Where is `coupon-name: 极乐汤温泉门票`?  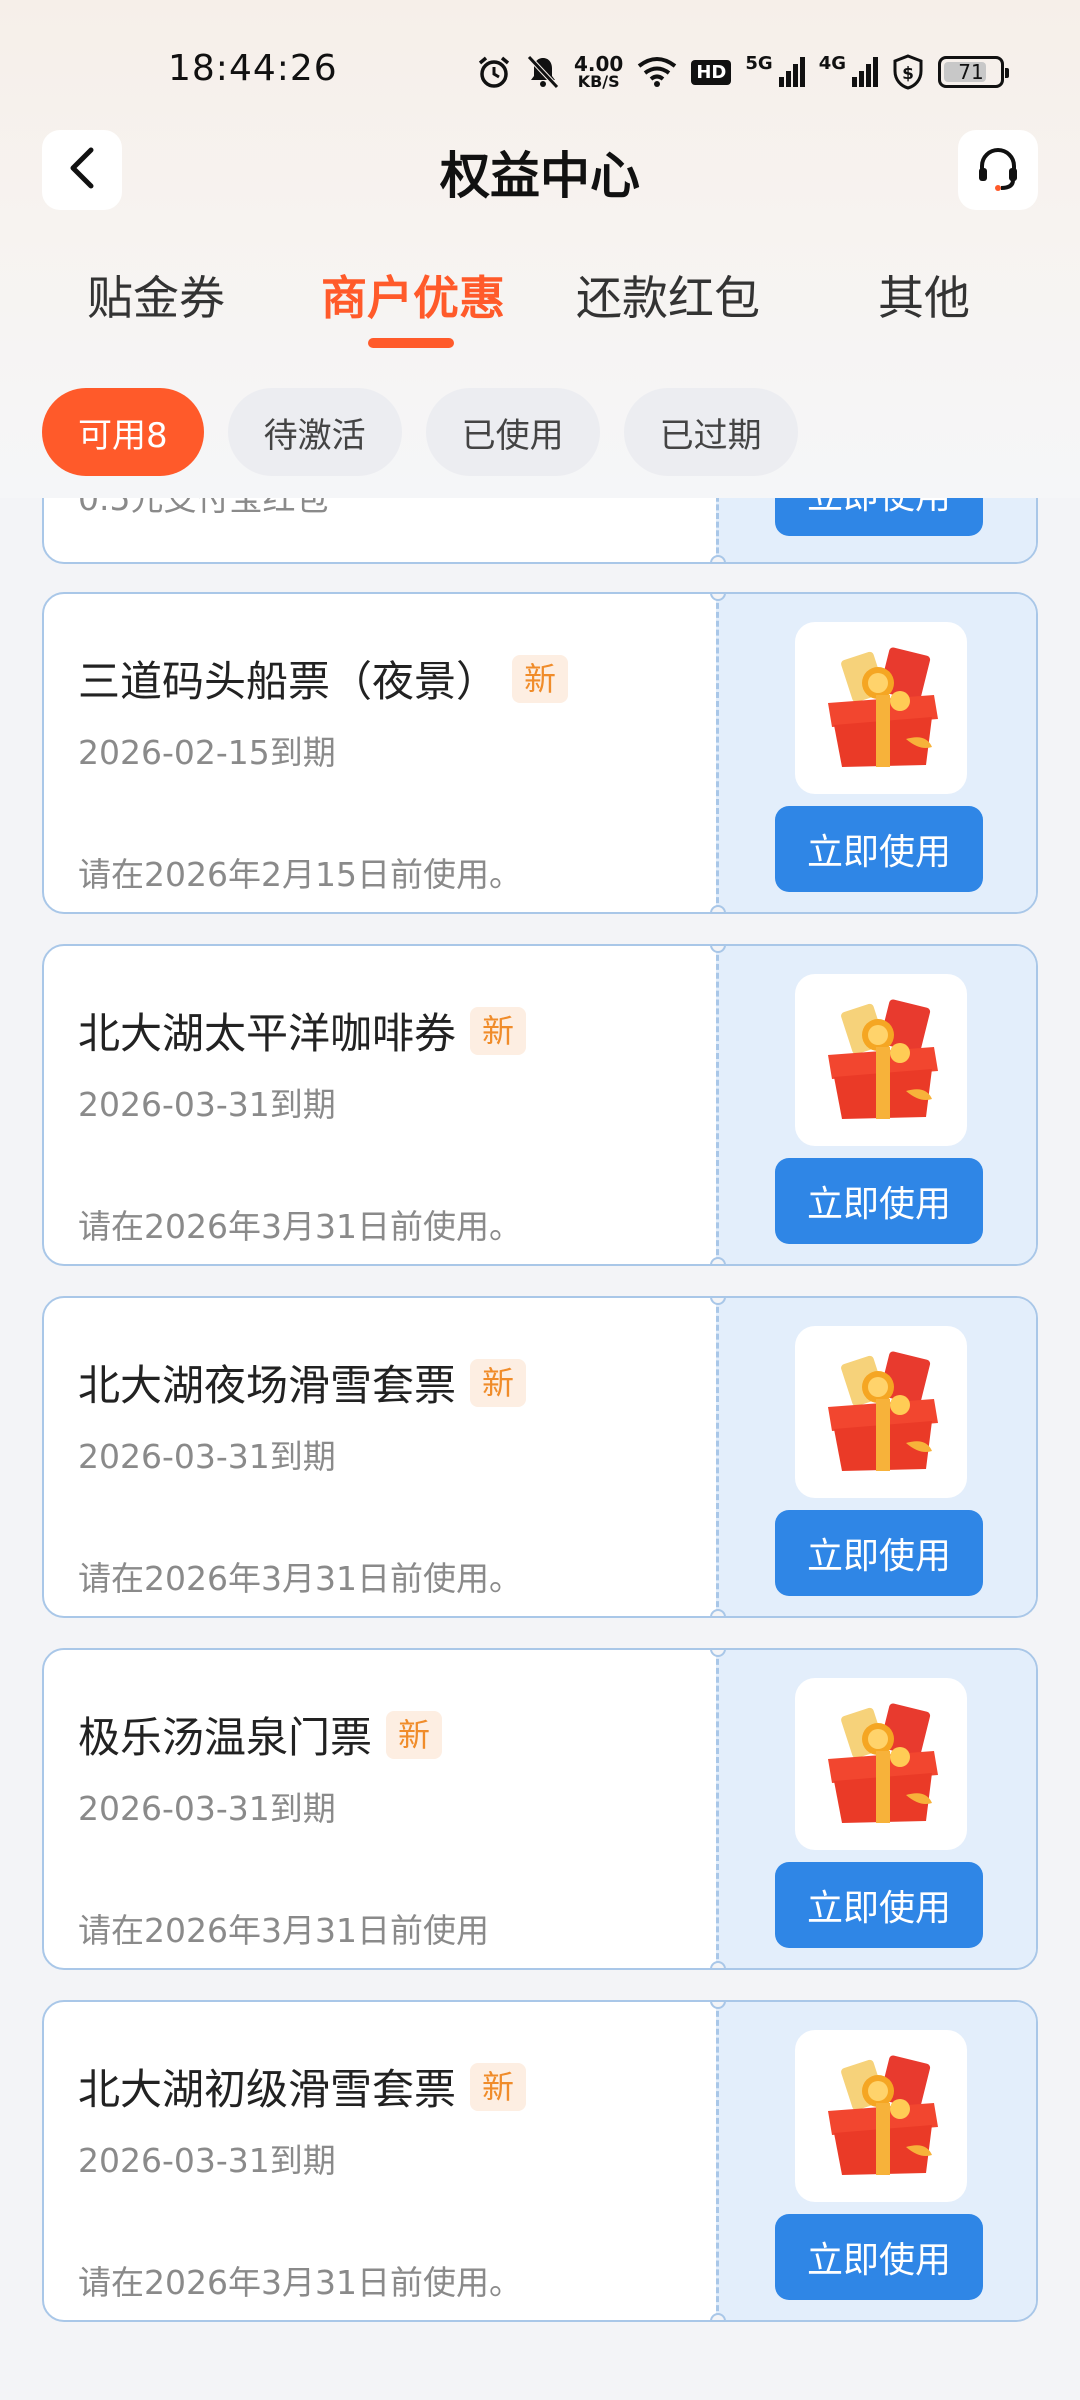
coupon-name: 极乐汤温泉门票 is located at coordinates (225, 1737).